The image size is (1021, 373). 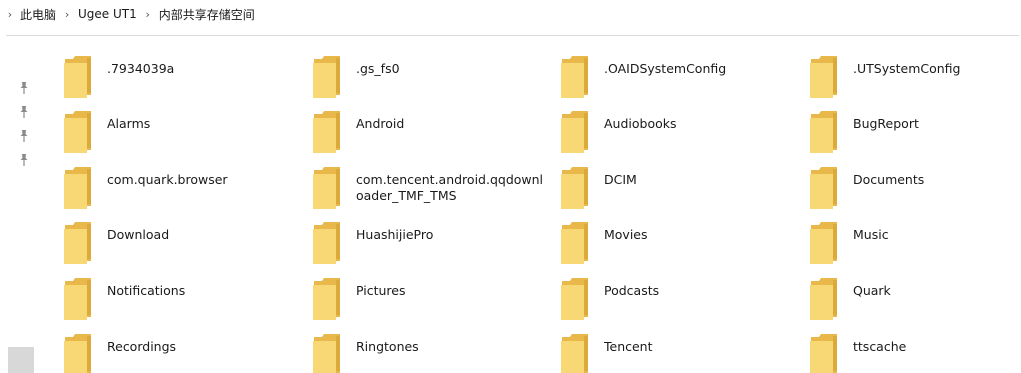 What do you see at coordinates (680, 348) in the screenshot?
I see `folder-item: Tencent` at bounding box center [680, 348].